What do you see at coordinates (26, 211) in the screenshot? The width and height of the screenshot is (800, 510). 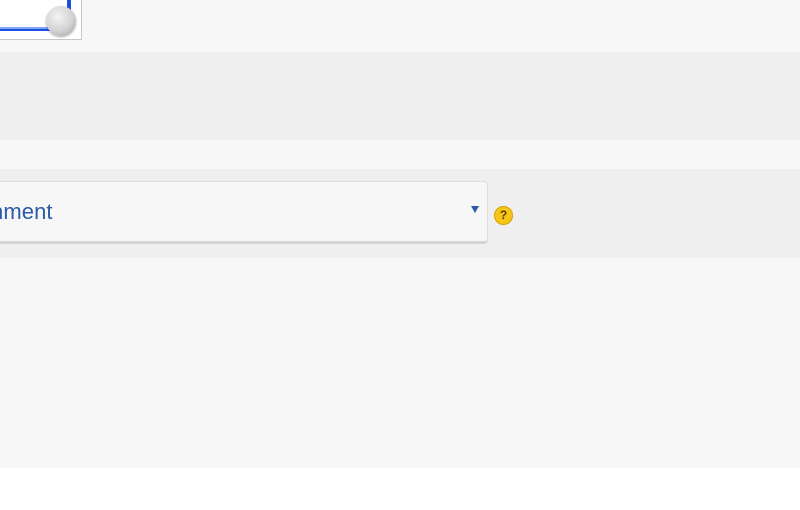 I see `select-value: nment` at bounding box center [26, 211].